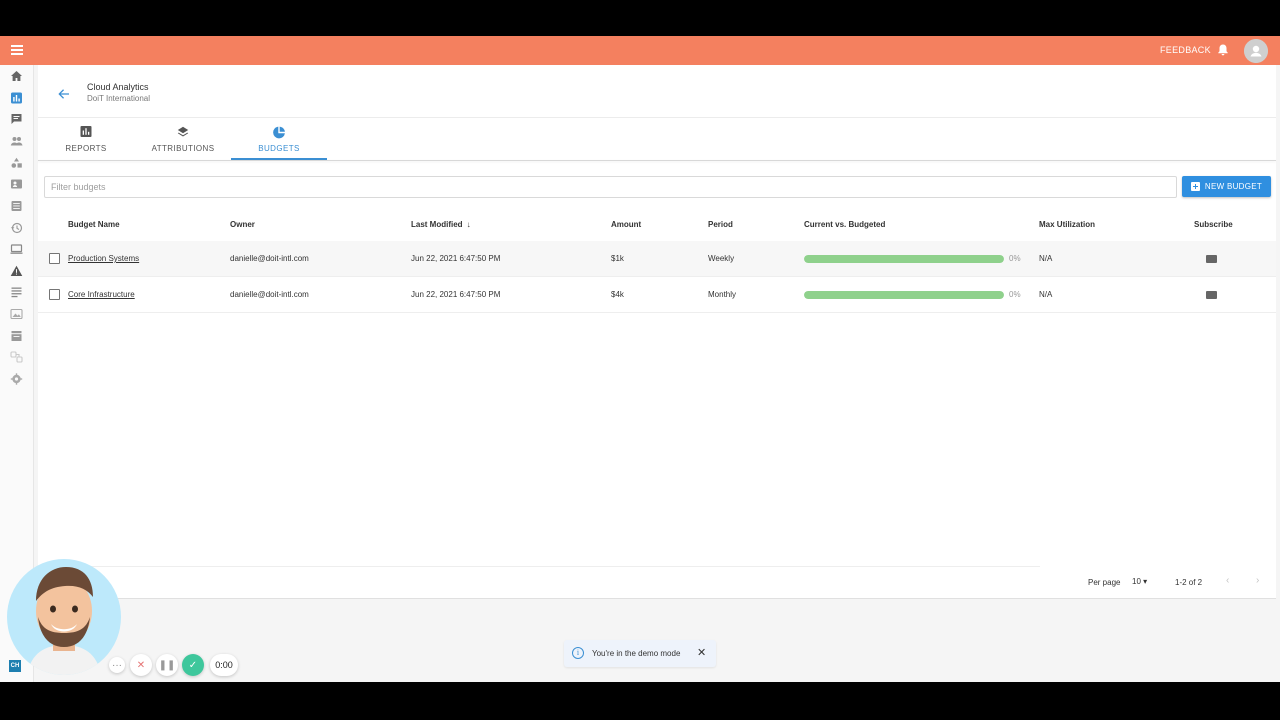  Describe the element at coordinates (640, 50) in the screenshot. I see `top-app-bar: FEEDBACK` at that location.